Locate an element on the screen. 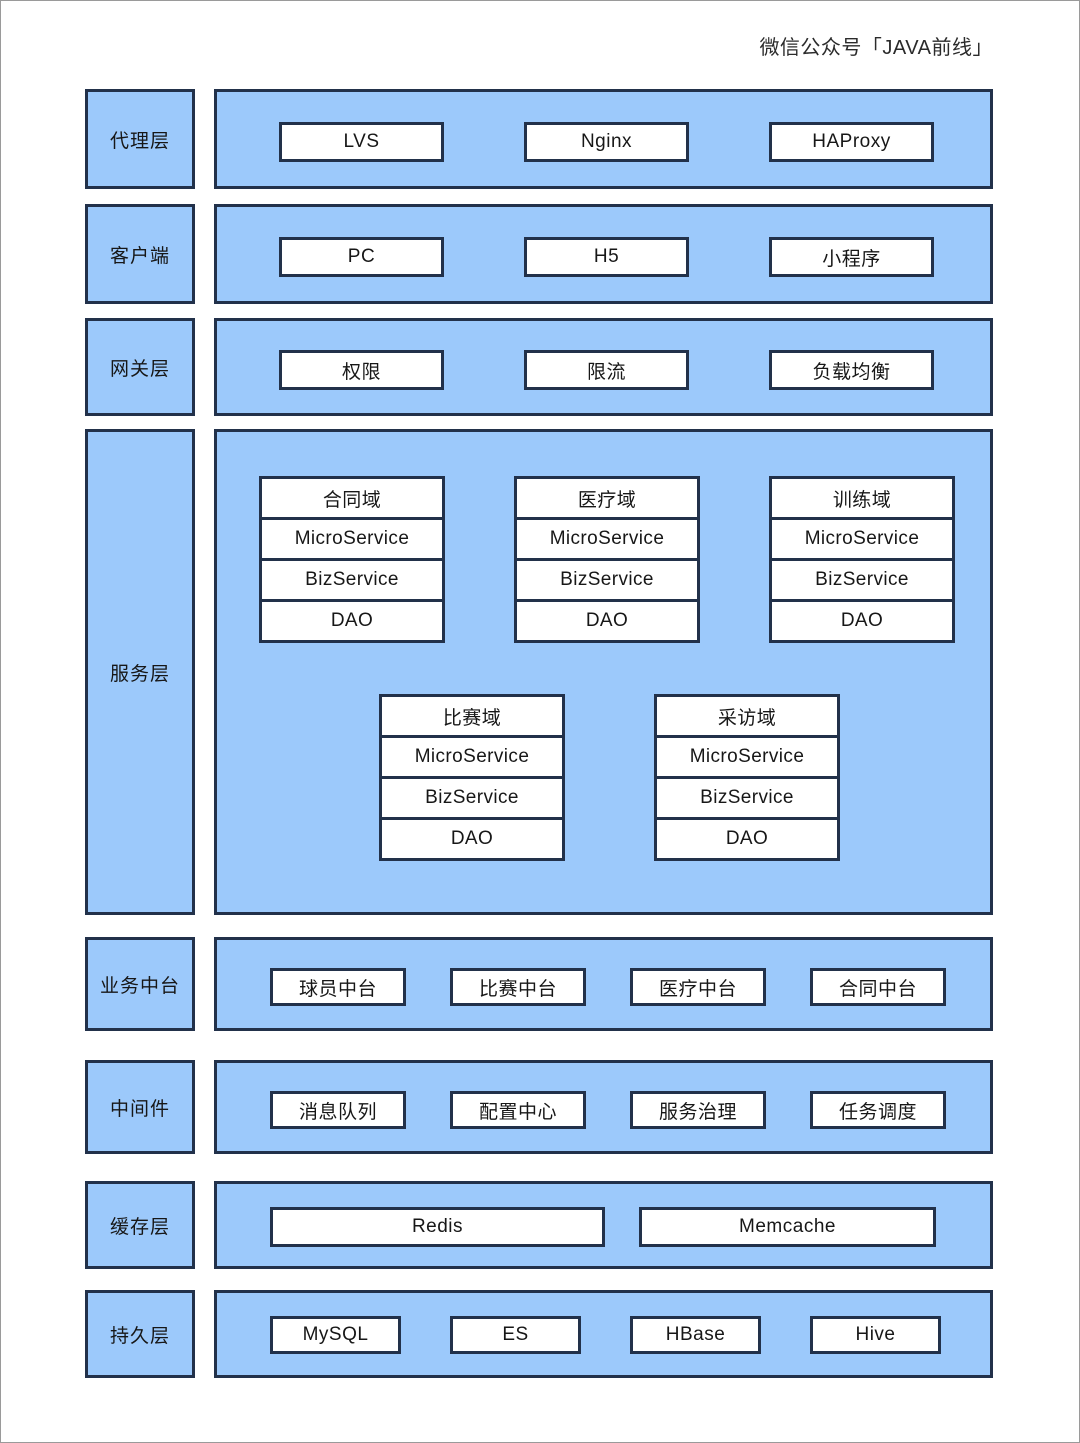 This screenshot has height=1443, width=1080. layer-label-text: 客户端 is located at coordinates (139, 256).